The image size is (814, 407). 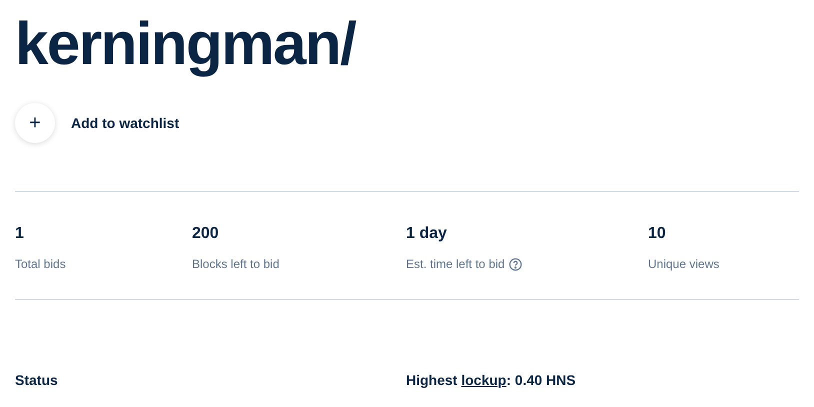 I want to click on status-heading: Status, so click(x=37, y=380).